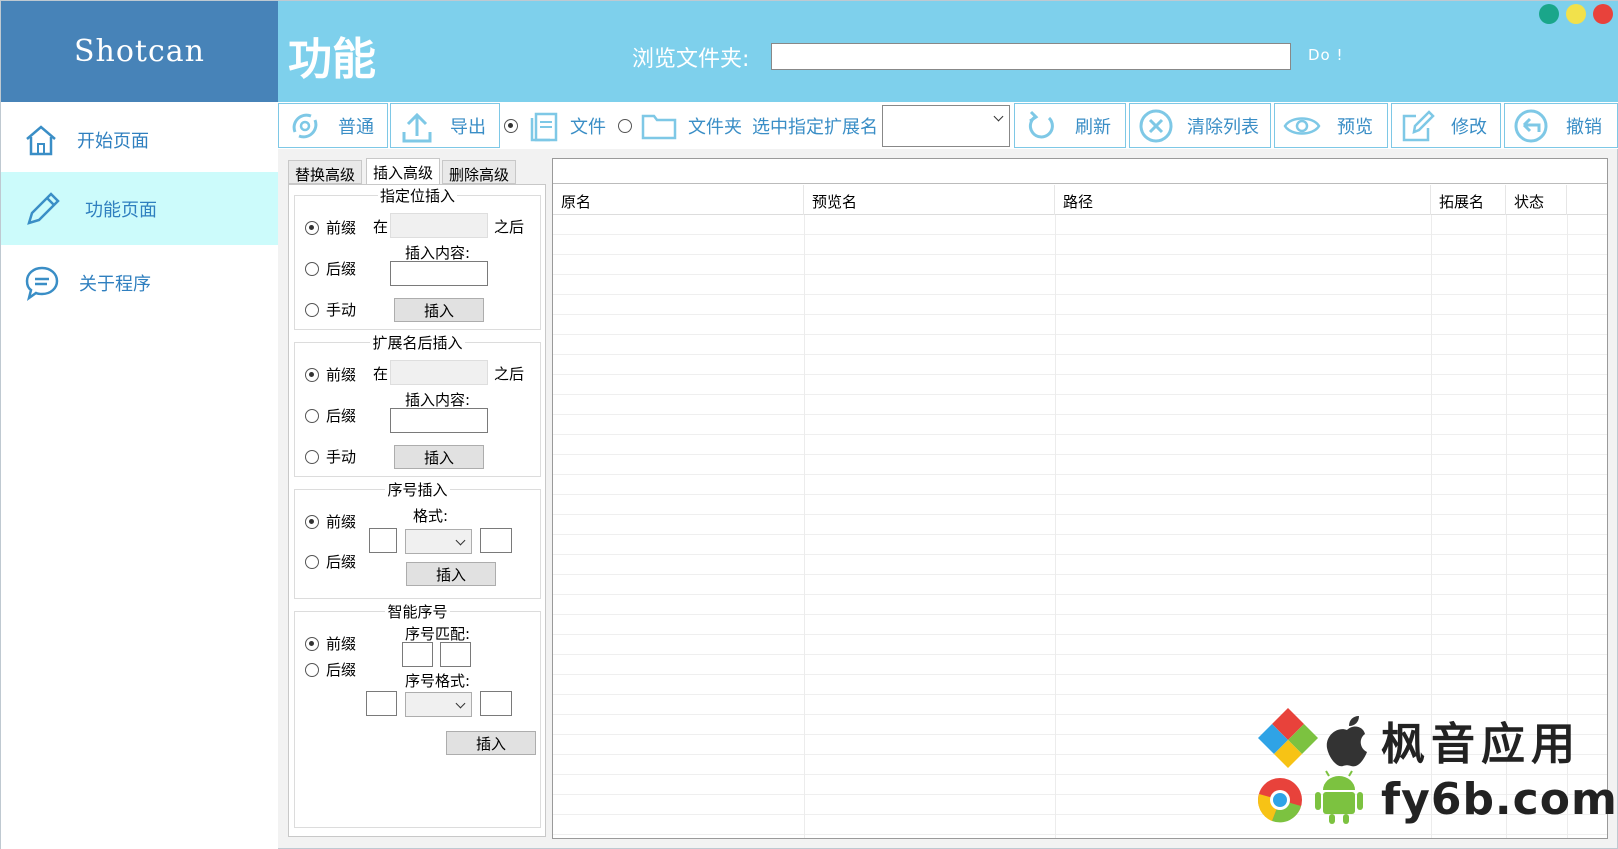 The width and height of the screenshot is (1618, 849). I want to click on normal-label: 普通, so click(356, 127).